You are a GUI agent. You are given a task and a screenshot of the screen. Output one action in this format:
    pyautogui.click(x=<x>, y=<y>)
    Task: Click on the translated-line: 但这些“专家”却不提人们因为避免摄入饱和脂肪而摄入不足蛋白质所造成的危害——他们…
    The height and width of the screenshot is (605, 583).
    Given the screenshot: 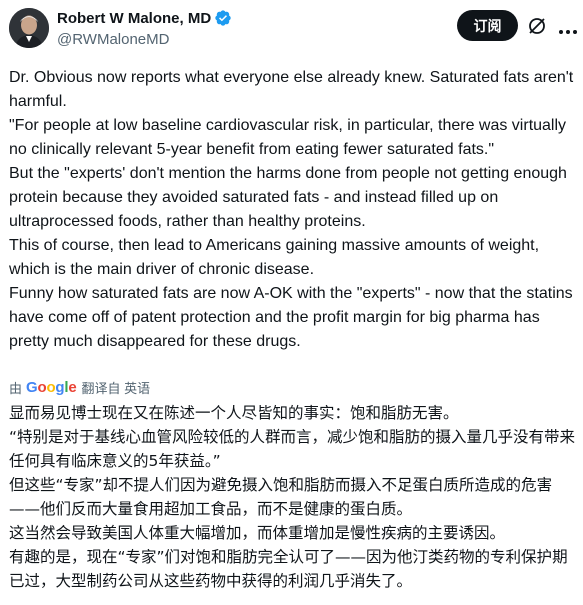 What is the action you would take?
    pyautogui.click(x=281, y=497)
    